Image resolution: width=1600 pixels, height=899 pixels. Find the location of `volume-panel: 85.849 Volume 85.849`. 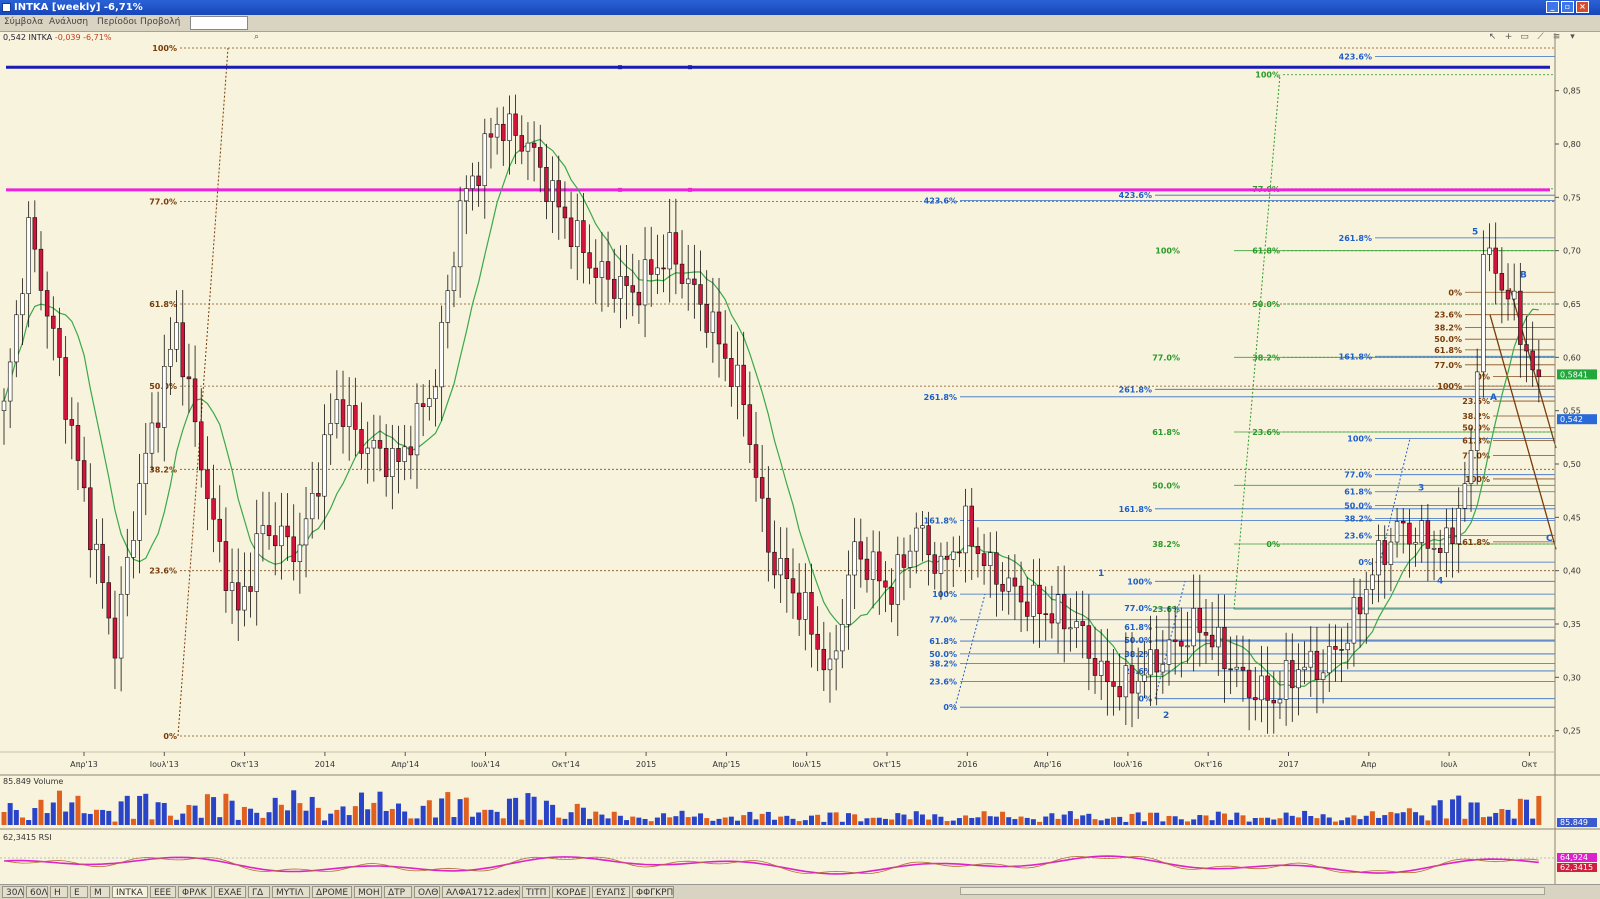

volume-panel: 85.849 Volume 85.849 is located at coordinates (799, 802).